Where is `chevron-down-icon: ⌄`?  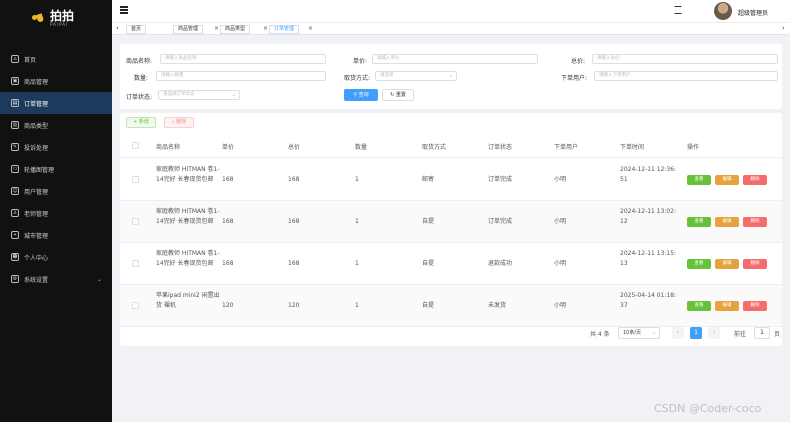 chevron-down-icon: ⌄ is located at coordinates (653, 333).